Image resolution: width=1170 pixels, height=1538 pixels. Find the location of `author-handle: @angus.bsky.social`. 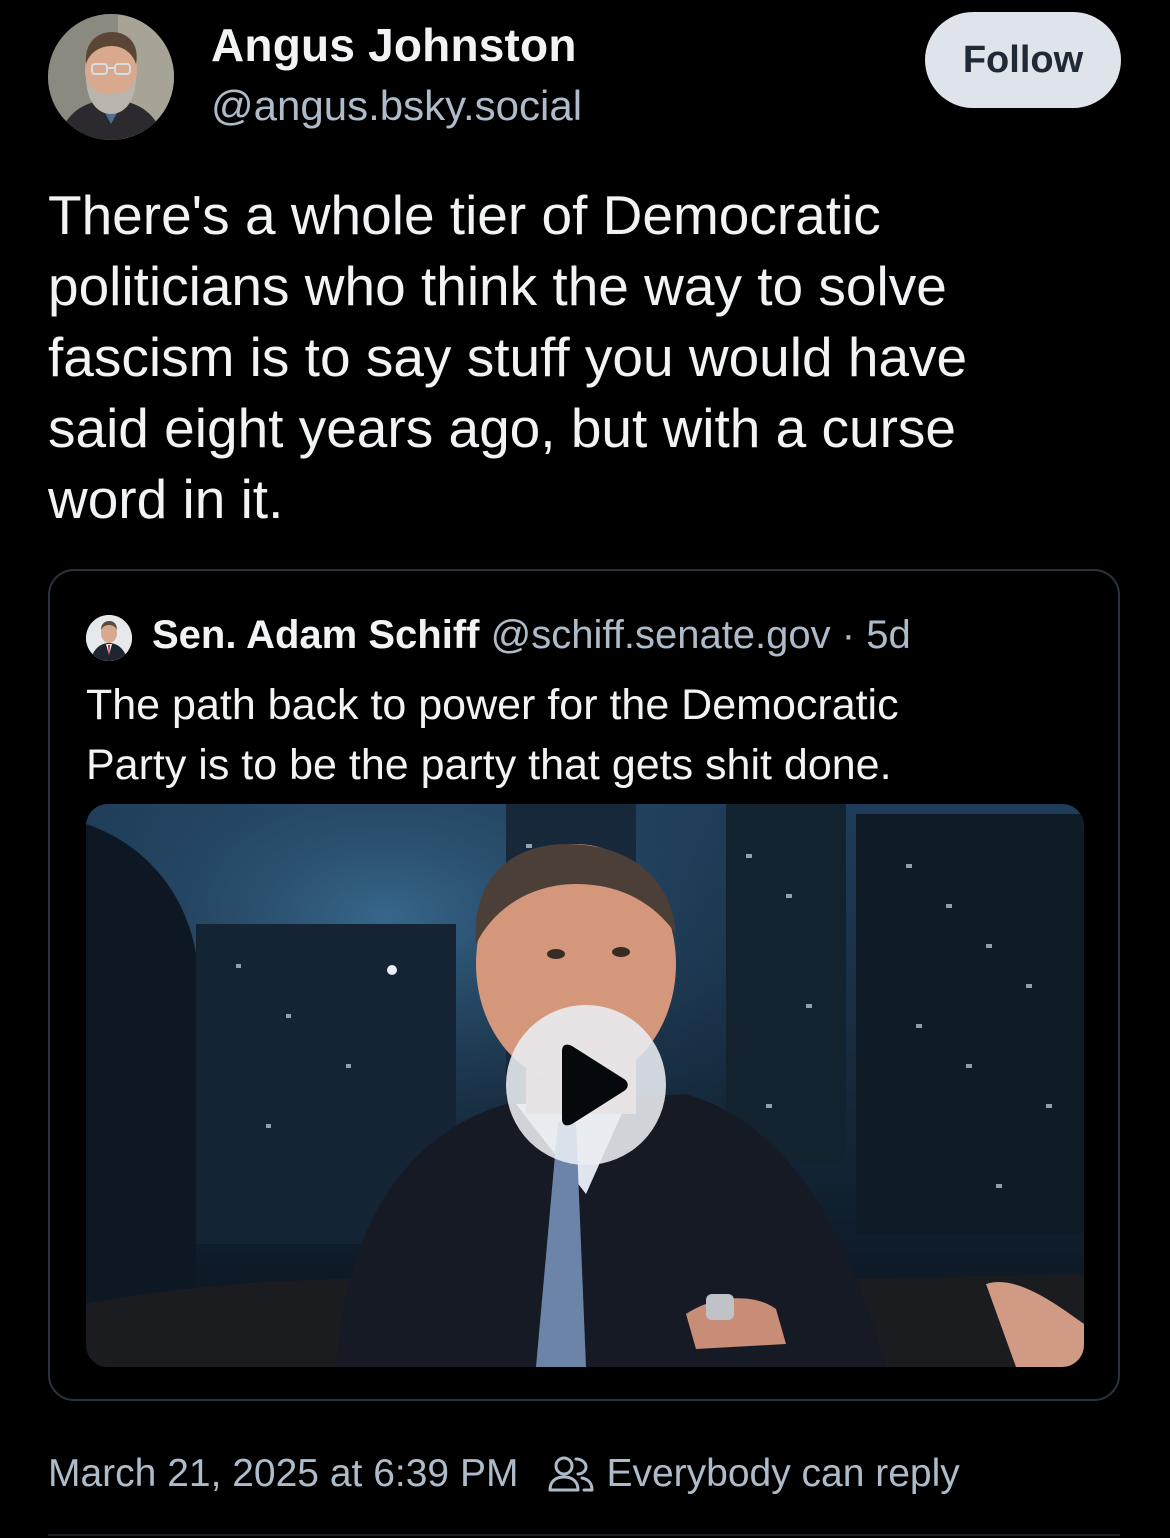

author-handle: @angus.bsky.social is located at coordinates (396, 106).